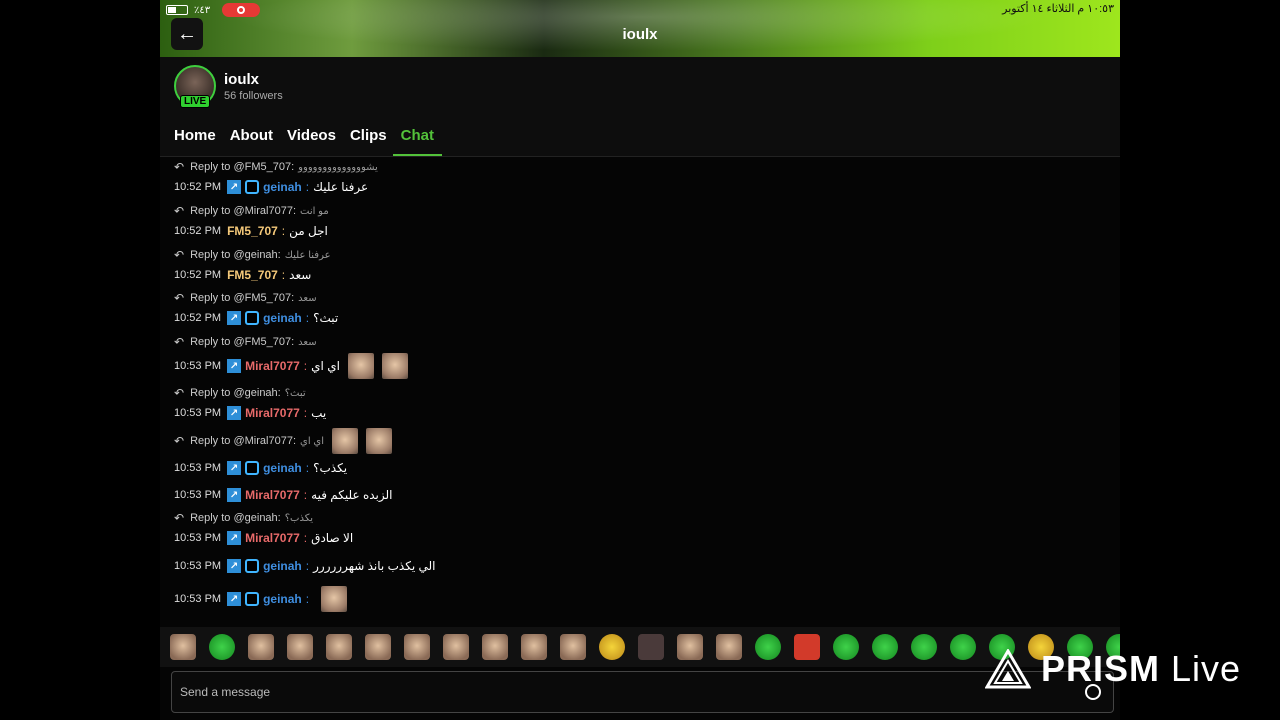  Describe the element at coordinates (311, 142) in the screenshot. I see `tab-videos: Videos` at that location.